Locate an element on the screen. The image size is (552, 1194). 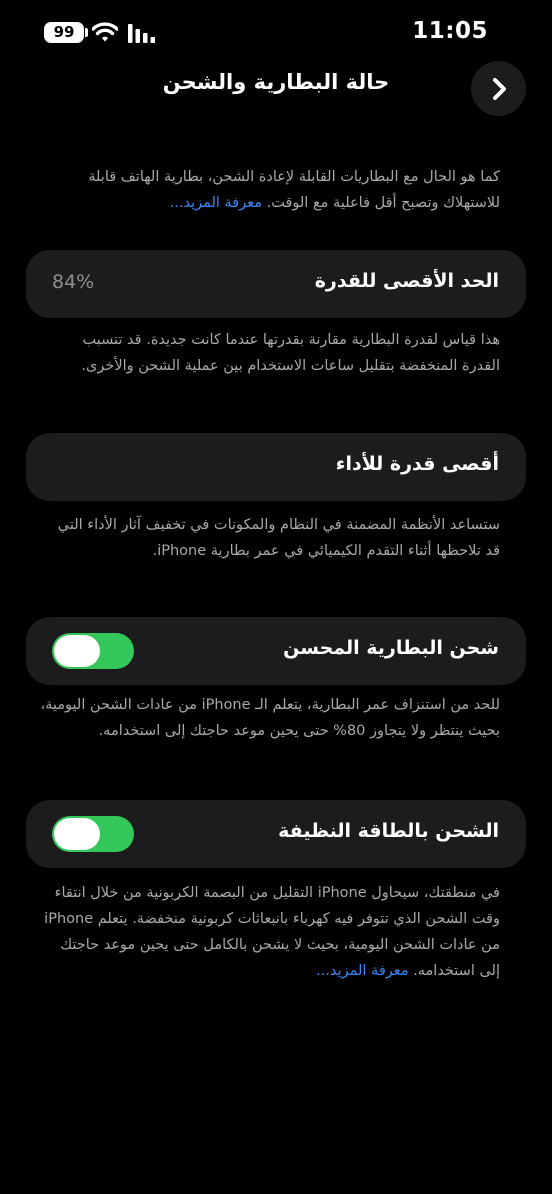
clean-energy-label: الشحن بالطاقة النظيفة is located at coordinates (388, 831).